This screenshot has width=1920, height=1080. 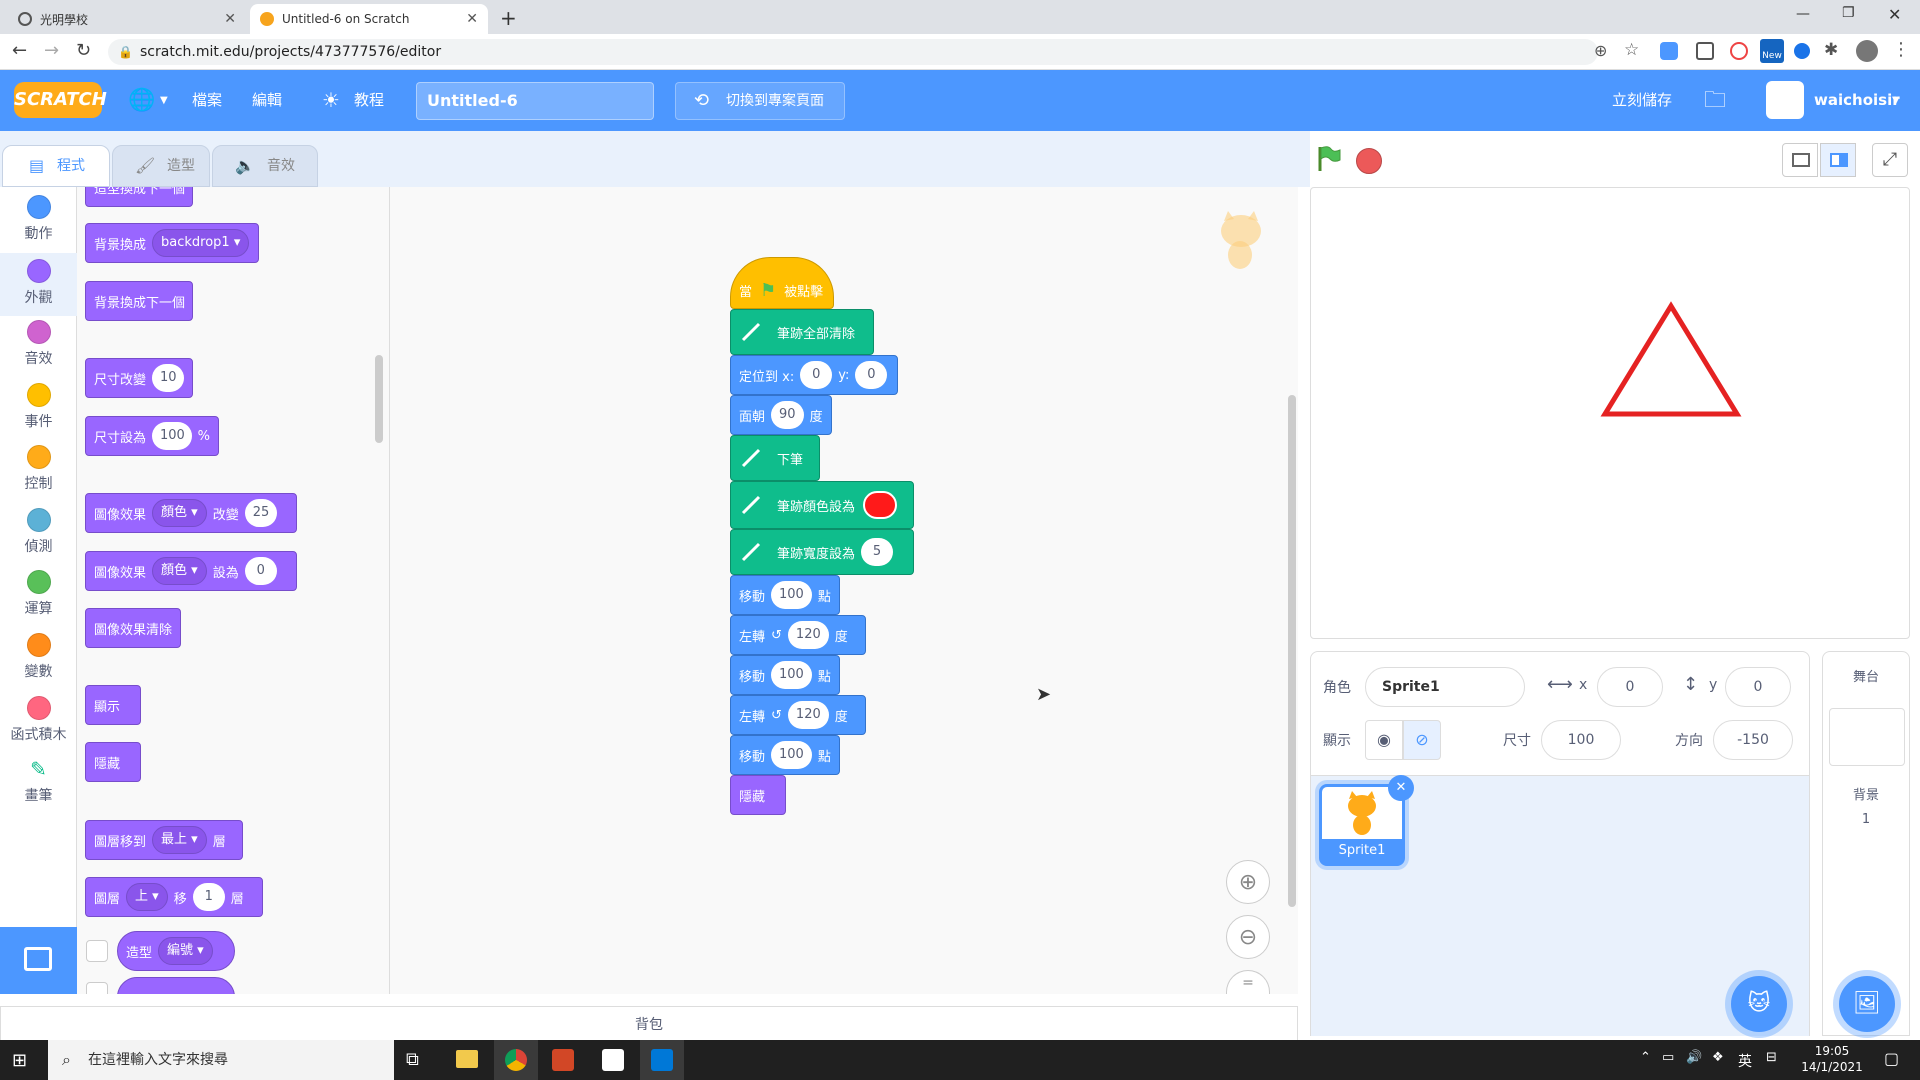 I want to click on script-block-set-pen-size: 筆跡寬度設為 5, so click(x=822, y=552).